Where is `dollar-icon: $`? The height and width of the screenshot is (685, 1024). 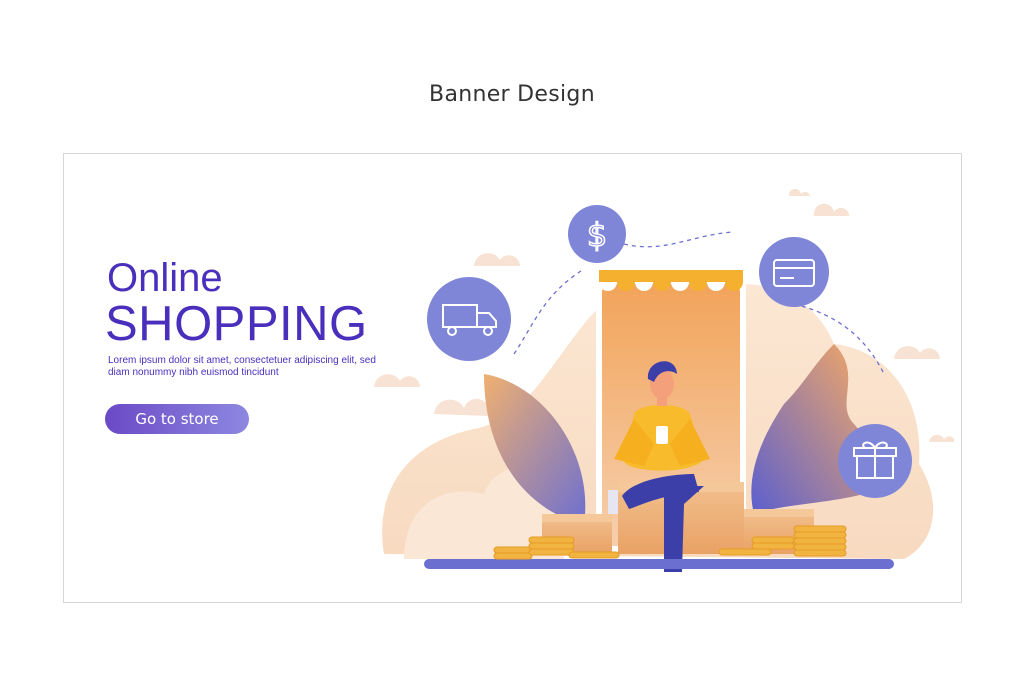
dollar-icon: $ is located at coordinates (597, 234).